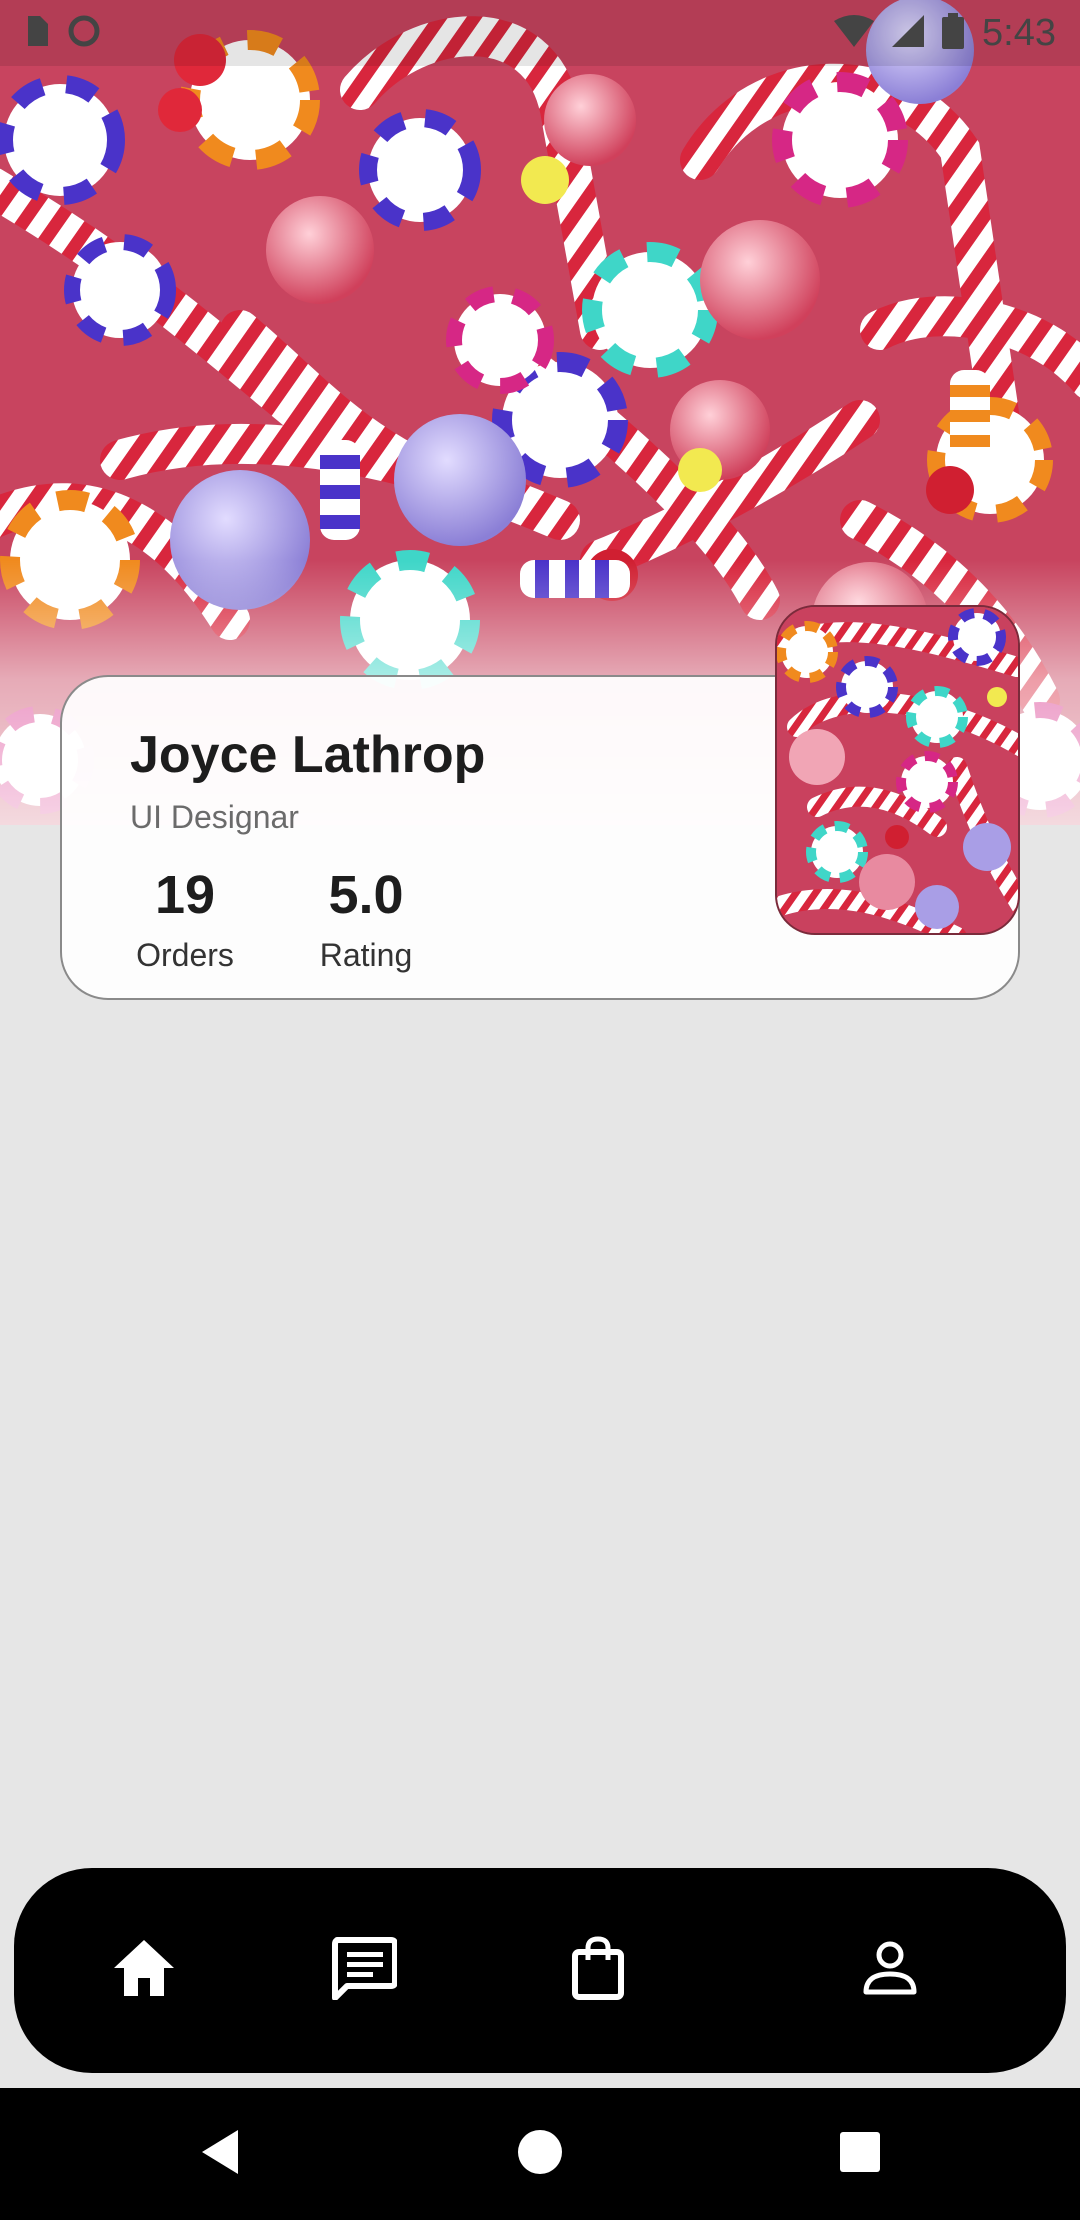  What do you see at coordinates (366, 895) in the screenshot?
I see `rating-value: 5.0` at bounding box center [366, 895].